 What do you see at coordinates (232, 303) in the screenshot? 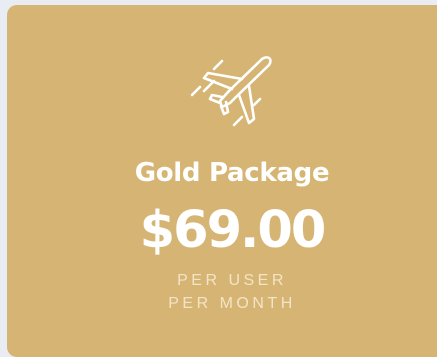
I see `billing-period-line-2: PER MONTH` at bounding box center [232, 303].